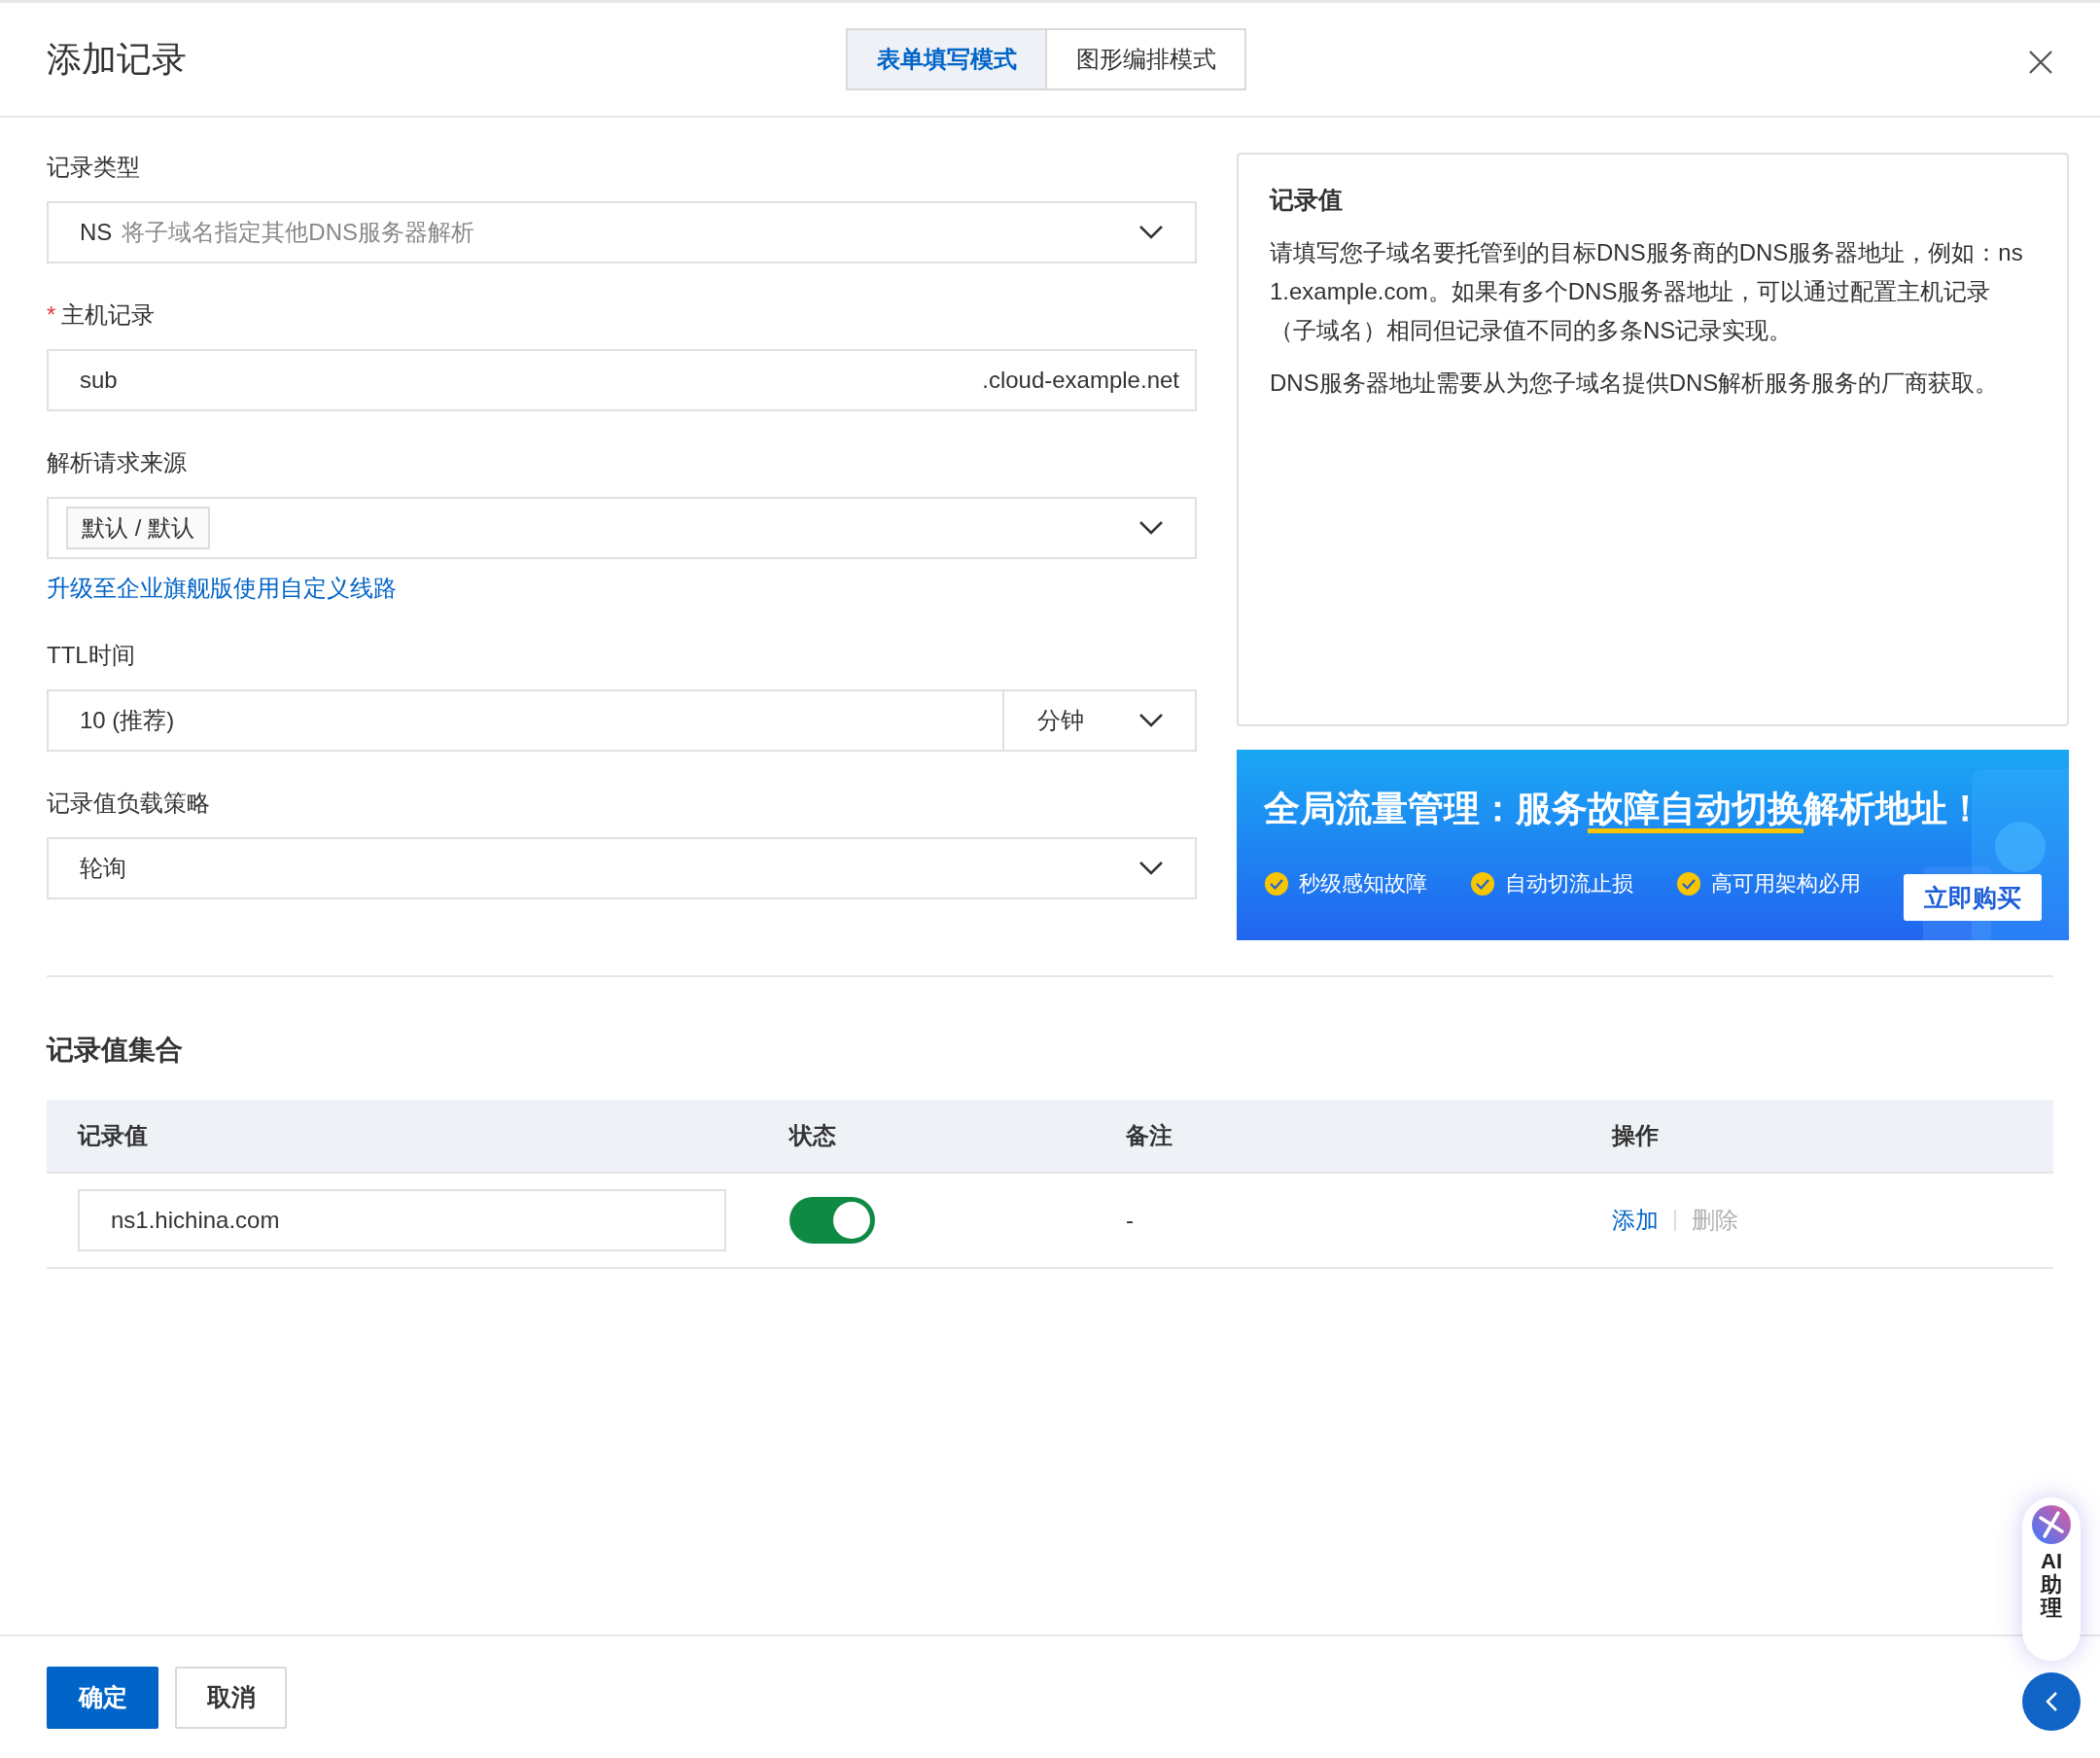  Describe the element at coordinates (622, 528) in the screenshot. I see `request-source-select: 默认 / 默认` at that location.